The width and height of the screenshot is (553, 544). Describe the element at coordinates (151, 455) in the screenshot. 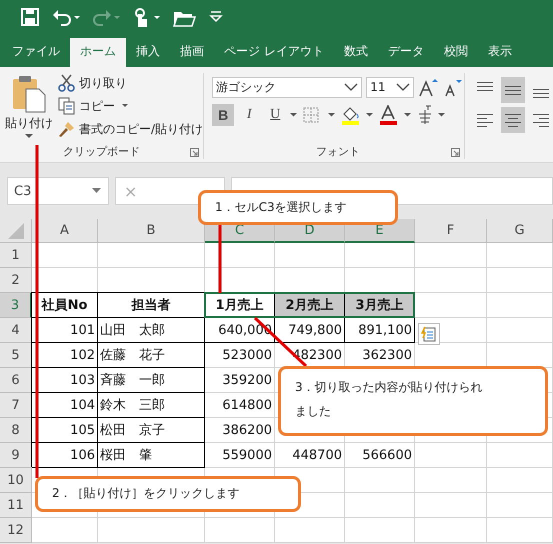

I see `table-cell: 桜田 肇` at that location.